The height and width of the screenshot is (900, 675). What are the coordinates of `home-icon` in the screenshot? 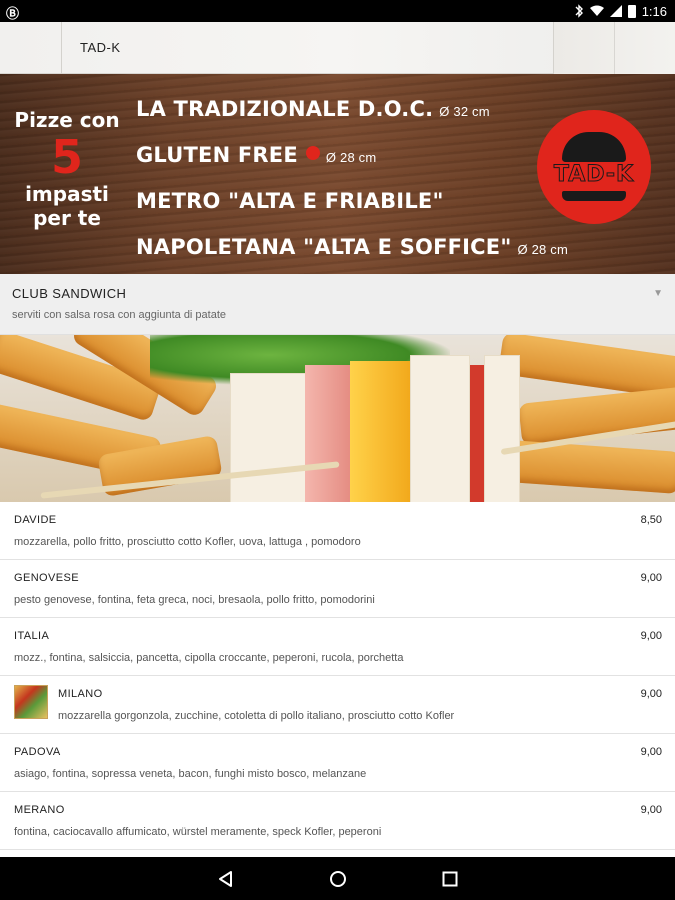 It's located at (338, 879).